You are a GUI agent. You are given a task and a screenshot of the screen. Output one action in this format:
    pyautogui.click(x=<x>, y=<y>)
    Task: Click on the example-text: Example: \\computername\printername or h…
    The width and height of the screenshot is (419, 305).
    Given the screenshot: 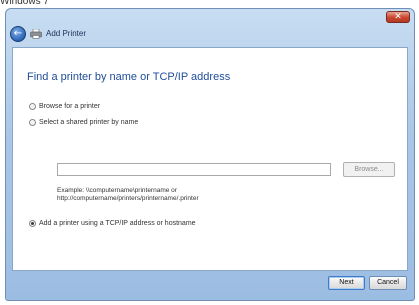 What is the action you would take?
    pyautogui.click(x=128, y=195)
    